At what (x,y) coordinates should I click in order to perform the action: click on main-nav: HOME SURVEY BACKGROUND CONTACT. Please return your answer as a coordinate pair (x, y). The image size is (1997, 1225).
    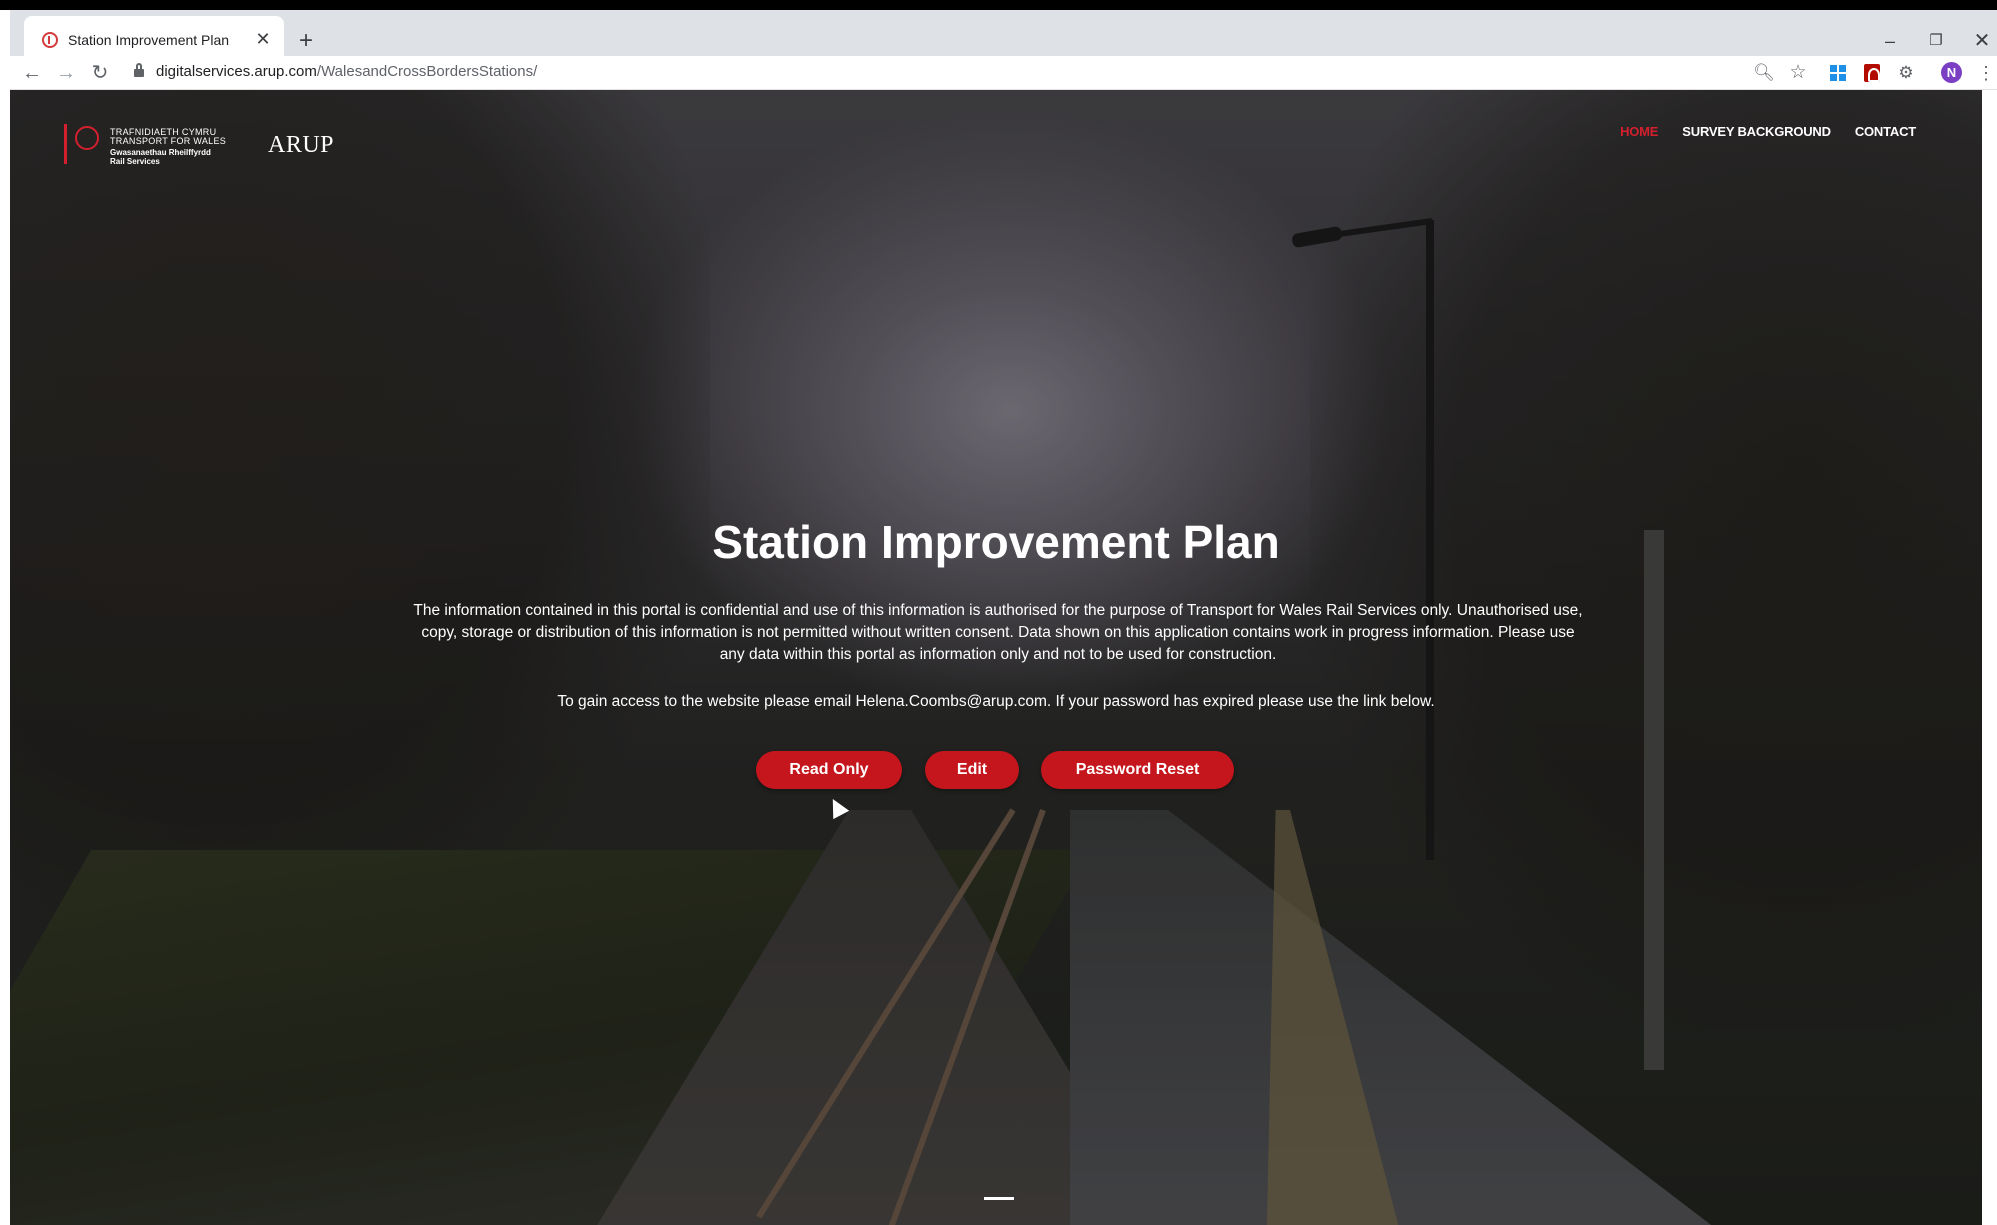
    Looking at the image, I should click on (1768, 131).